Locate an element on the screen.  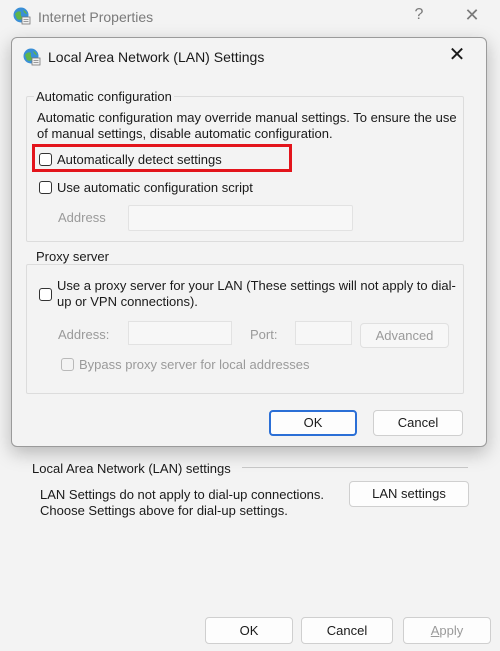
dialog-title: Local Area Network (LAN) Settings is located at coordinates (156, 57).